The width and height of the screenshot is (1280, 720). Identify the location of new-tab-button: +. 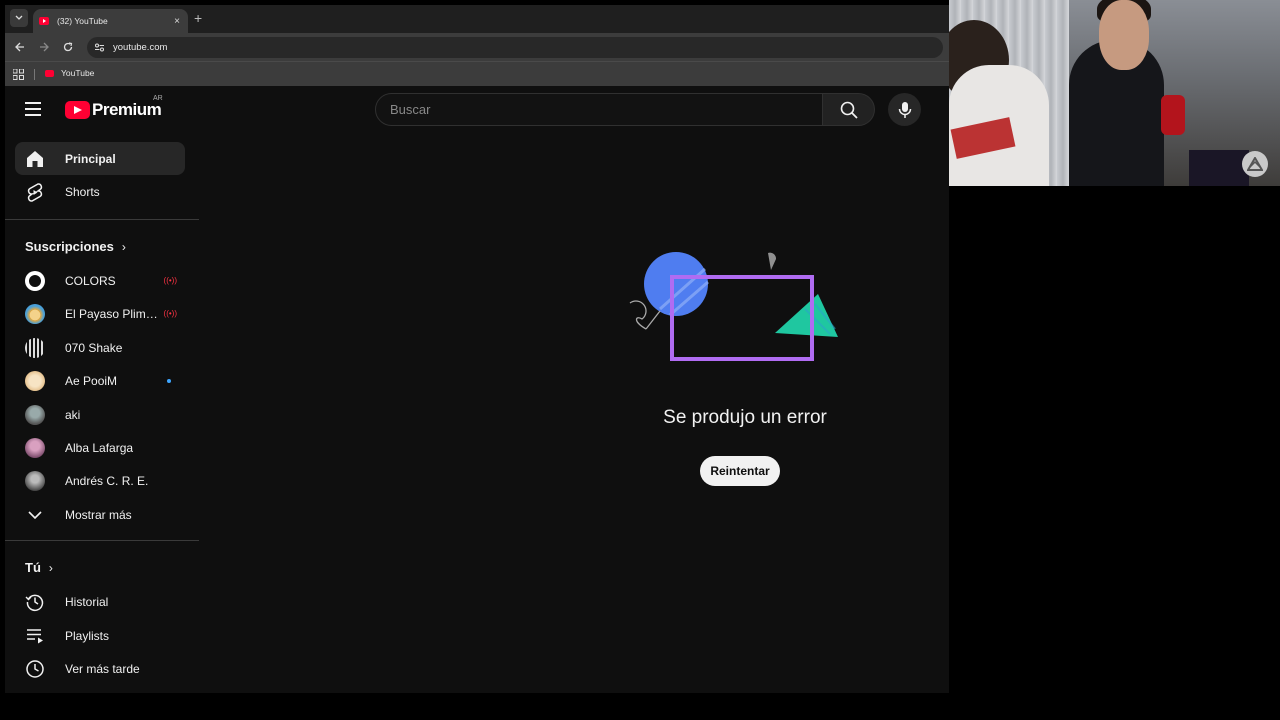
(198, 18).